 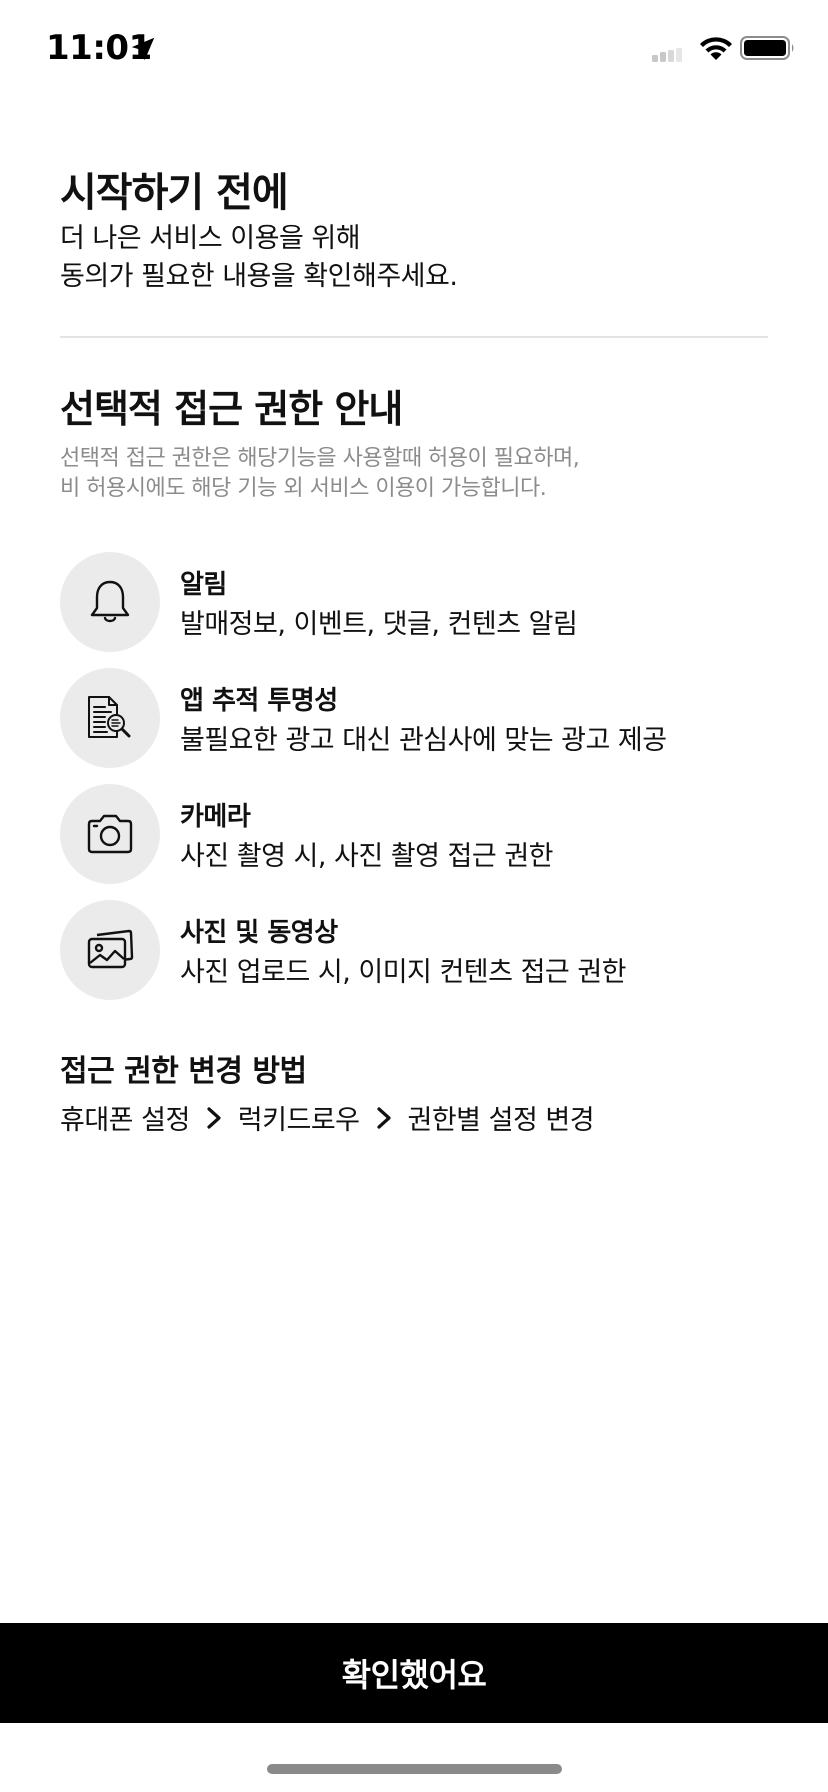 I want to click on optional-desc-line-2: 비 허용시에도 해당 기능 외 서비스 이용이 가능합니다., so click(x=303, y=488).